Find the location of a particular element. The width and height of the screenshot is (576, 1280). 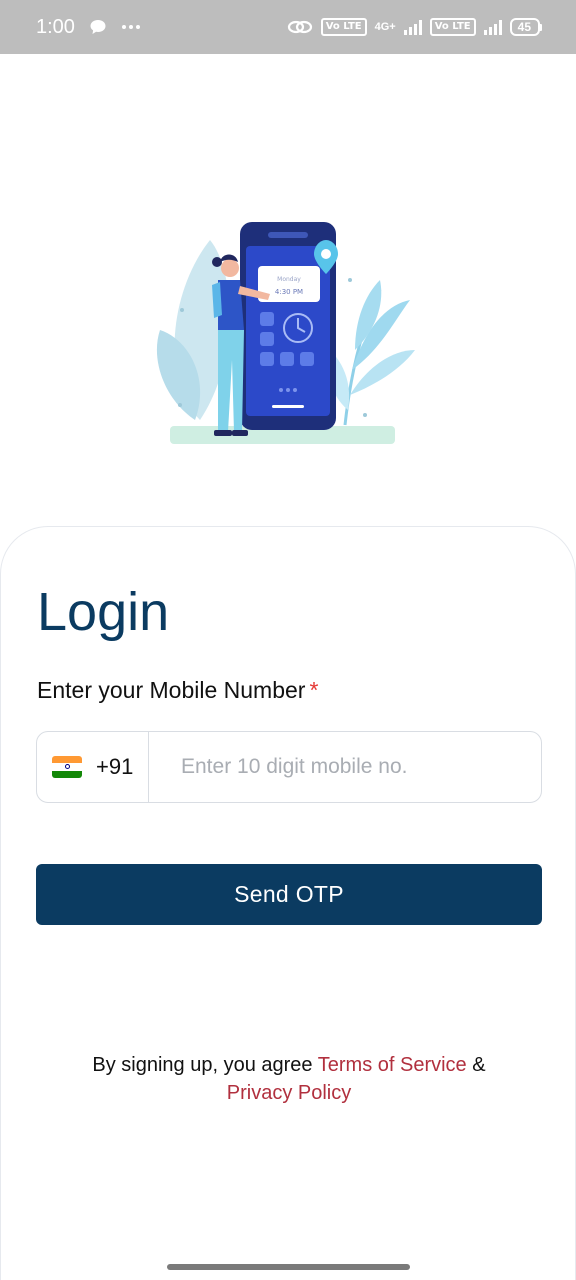

send-otp-button: Send OTP is located at coordinates (289, 894).